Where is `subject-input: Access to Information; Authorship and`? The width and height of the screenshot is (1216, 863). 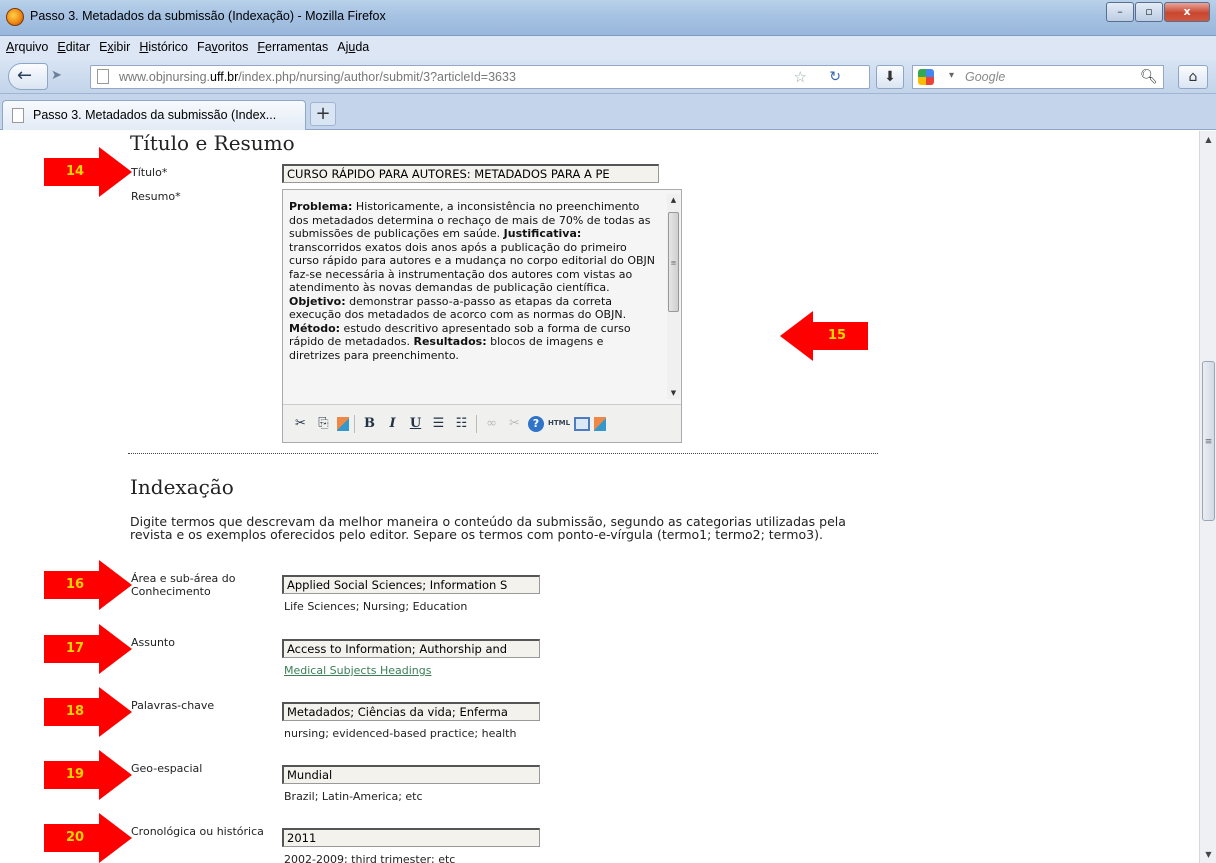
subject-input: Access to Information; Authorship and is located at coordinates (411, 648).